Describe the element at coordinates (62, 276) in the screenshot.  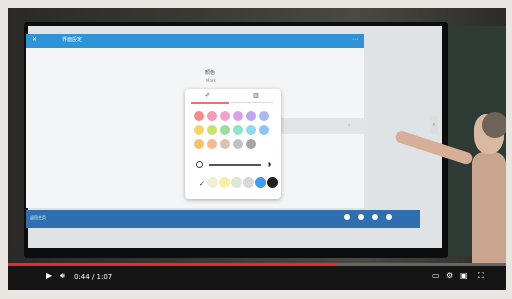
I see `volume-icon: 🔊︎` at that location.